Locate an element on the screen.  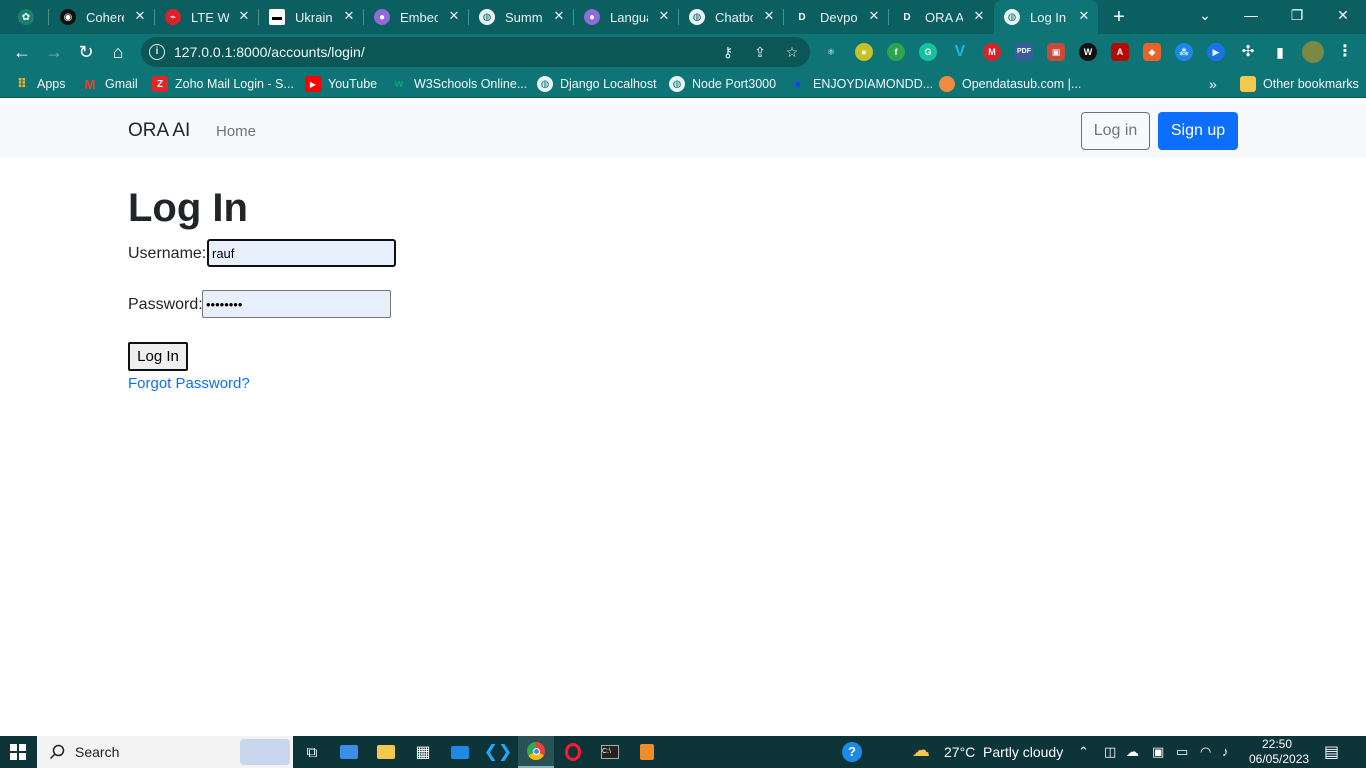
navbar-brand: ORA AI is located at coordinates (159, 131).